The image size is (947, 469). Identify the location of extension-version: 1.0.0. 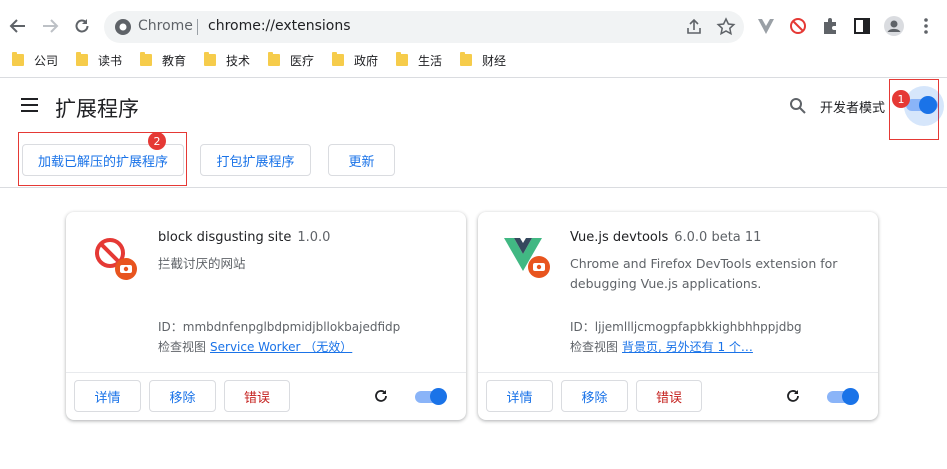
(314, 237).